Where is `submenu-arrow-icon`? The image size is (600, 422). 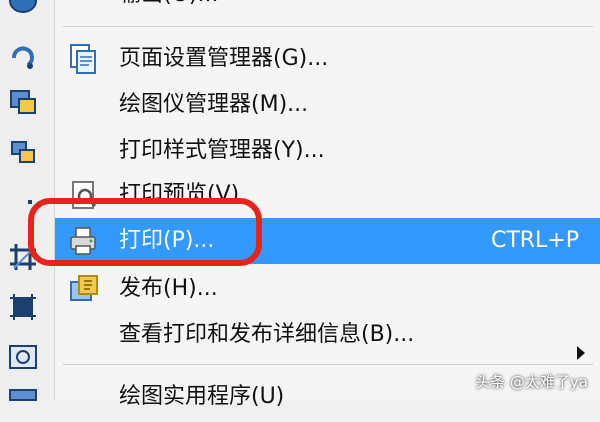 submenu-arrow-icon is located at coordinates (581, 353).